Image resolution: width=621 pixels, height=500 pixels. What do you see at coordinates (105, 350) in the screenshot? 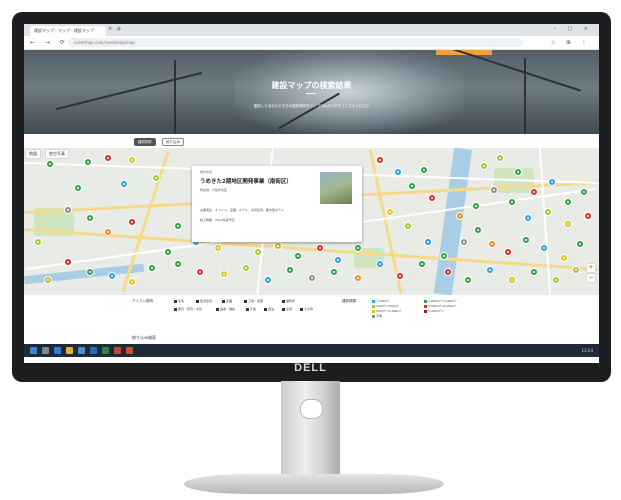
I see `excel-icon` at bounding box center [105, 350].